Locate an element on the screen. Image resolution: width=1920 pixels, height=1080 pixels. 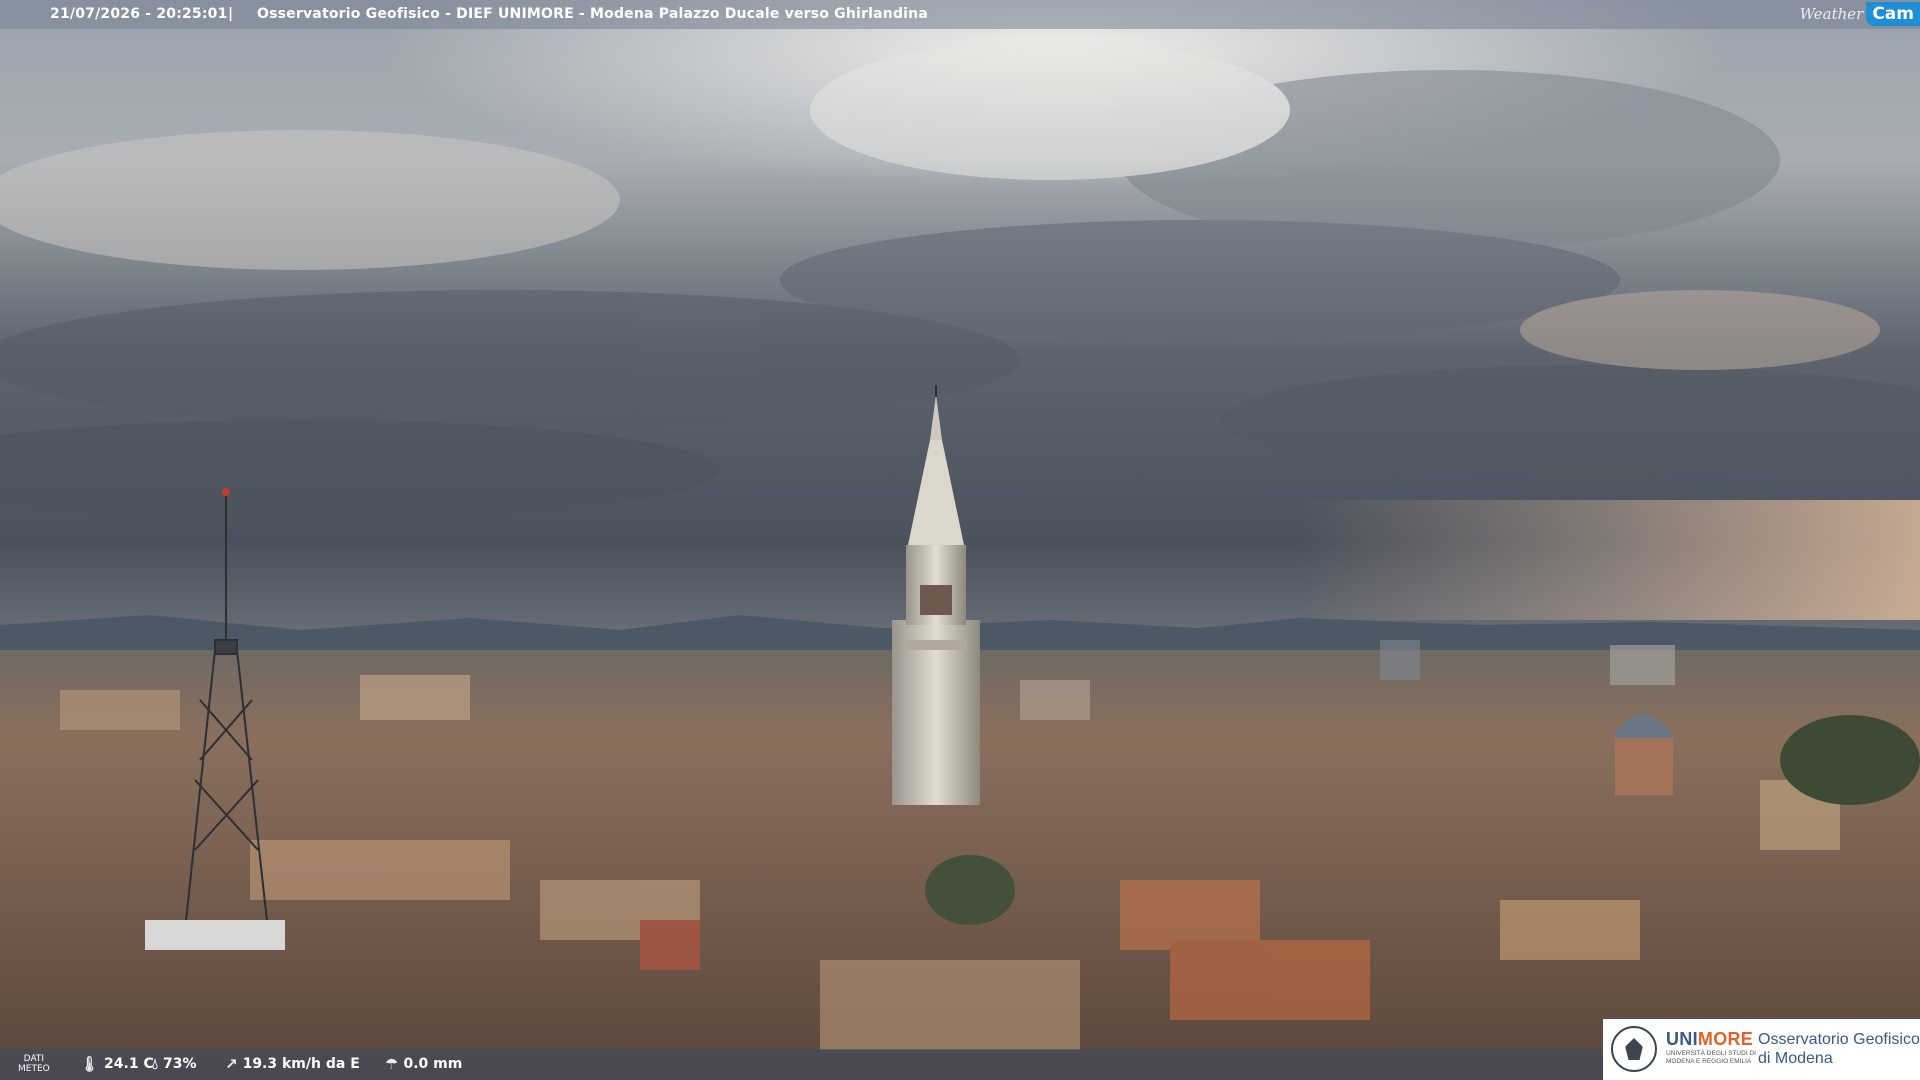
unimore-wordmark: UNIMORE is located at coordinates (1710, 1039).